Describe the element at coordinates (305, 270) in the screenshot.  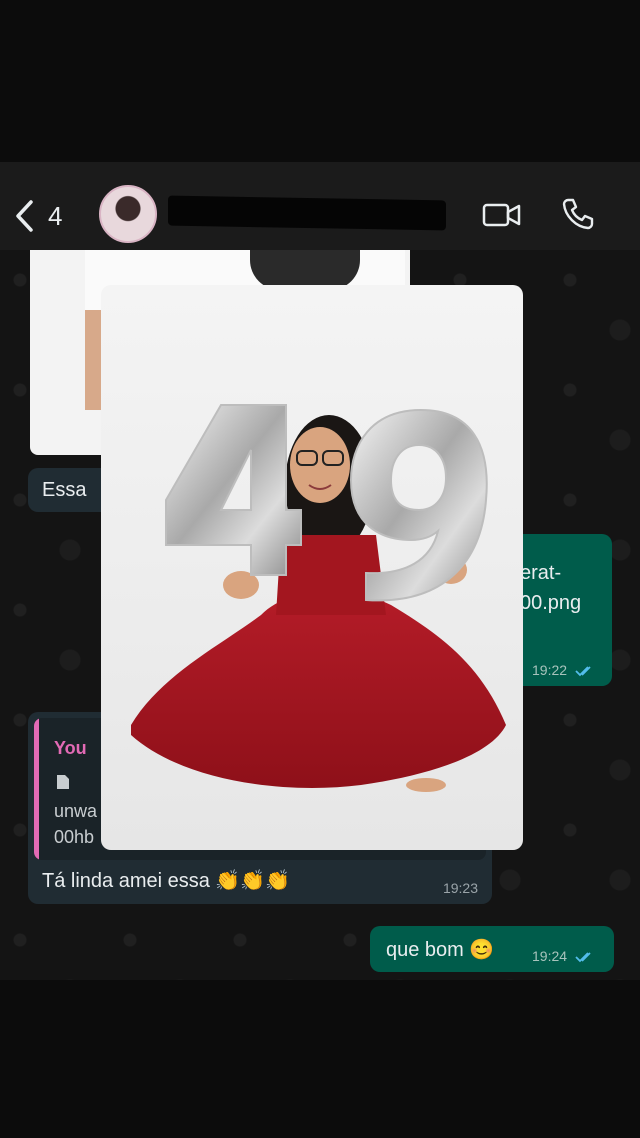
I see `incoming-image-detail` at that location.